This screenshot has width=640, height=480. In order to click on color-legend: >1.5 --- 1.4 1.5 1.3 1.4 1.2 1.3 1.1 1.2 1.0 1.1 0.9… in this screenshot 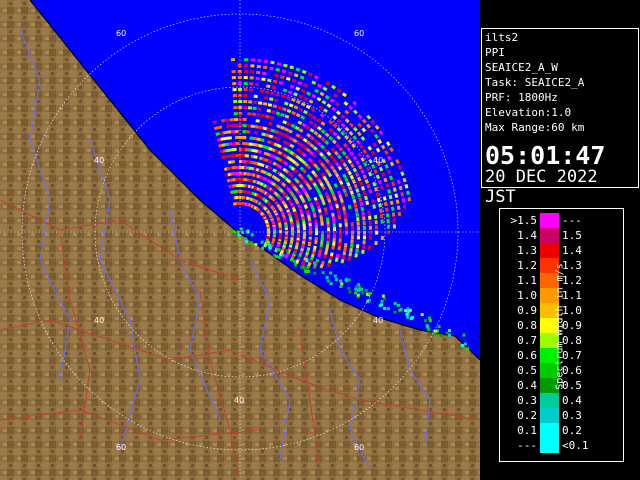, I will do `click(561, 335)`.